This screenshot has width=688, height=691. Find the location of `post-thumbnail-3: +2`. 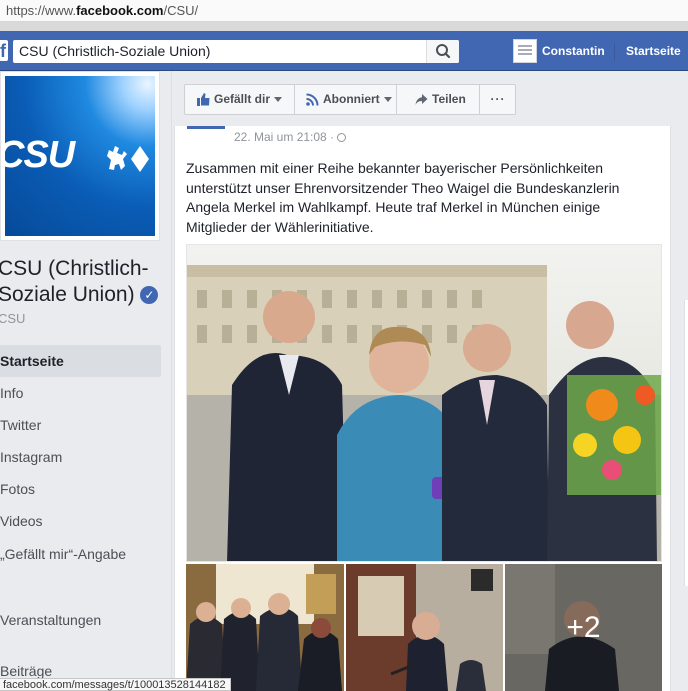

post-thumbnail-3: +2 is located at coordinates (583, 627).